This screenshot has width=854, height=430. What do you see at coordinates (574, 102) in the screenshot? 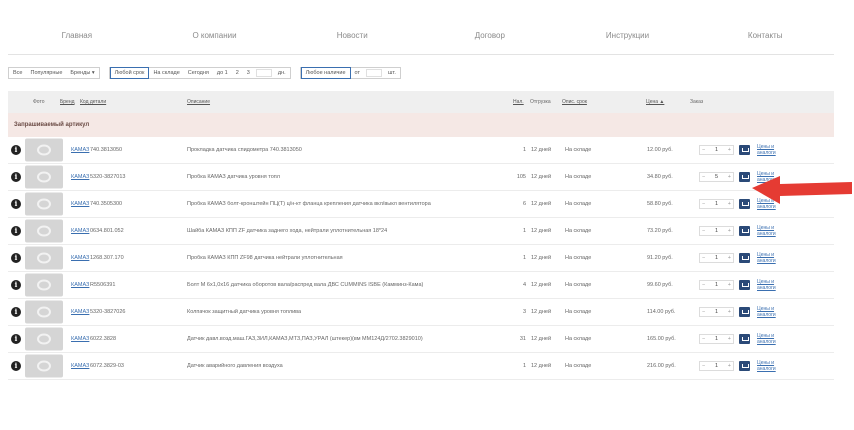
I see `header-term: Опис. срок` at bounding box center [574, 102].